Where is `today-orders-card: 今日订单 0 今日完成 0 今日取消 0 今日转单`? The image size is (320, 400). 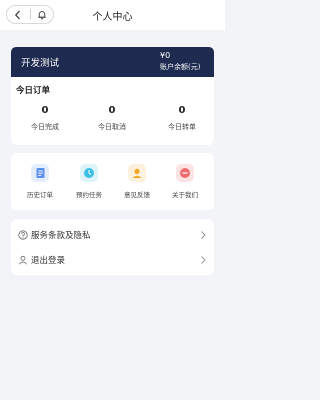 today-orders-card: 今日订单 0 今日完成 0 今日取消 0 今日转单 is located at coordinates (112, 111).